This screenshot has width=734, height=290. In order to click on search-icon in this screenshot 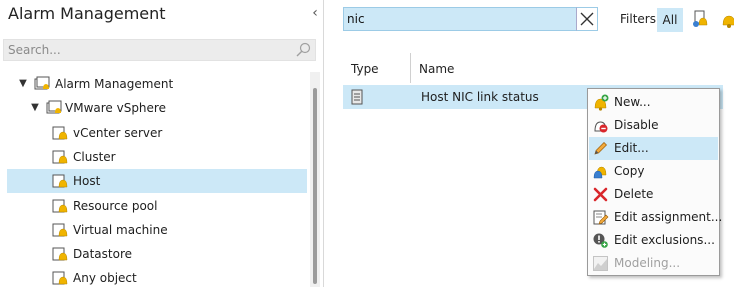, I will do `click(303, 50)`.